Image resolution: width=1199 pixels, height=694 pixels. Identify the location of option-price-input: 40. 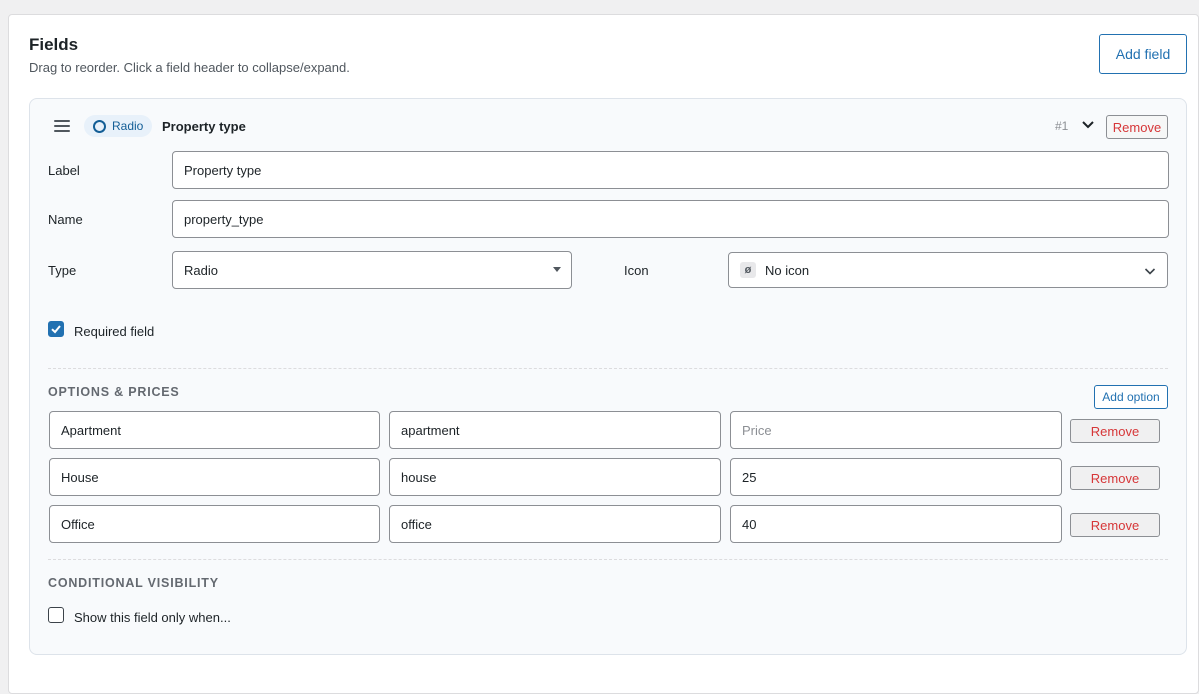
(896, 524).